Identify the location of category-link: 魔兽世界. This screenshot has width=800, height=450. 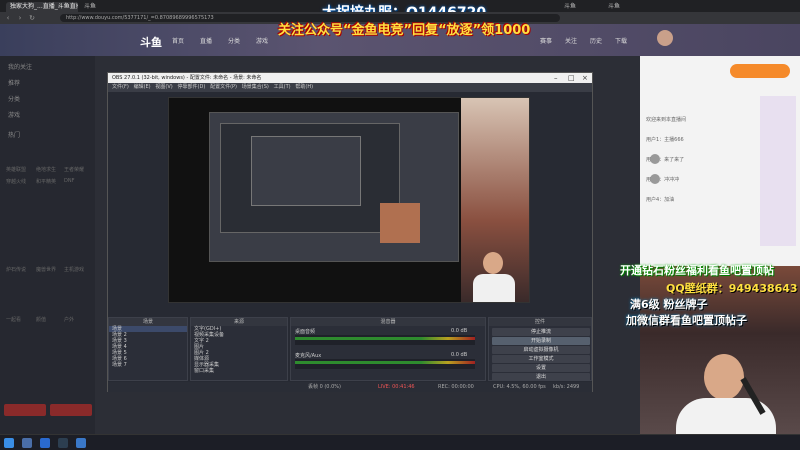
(46, 269).